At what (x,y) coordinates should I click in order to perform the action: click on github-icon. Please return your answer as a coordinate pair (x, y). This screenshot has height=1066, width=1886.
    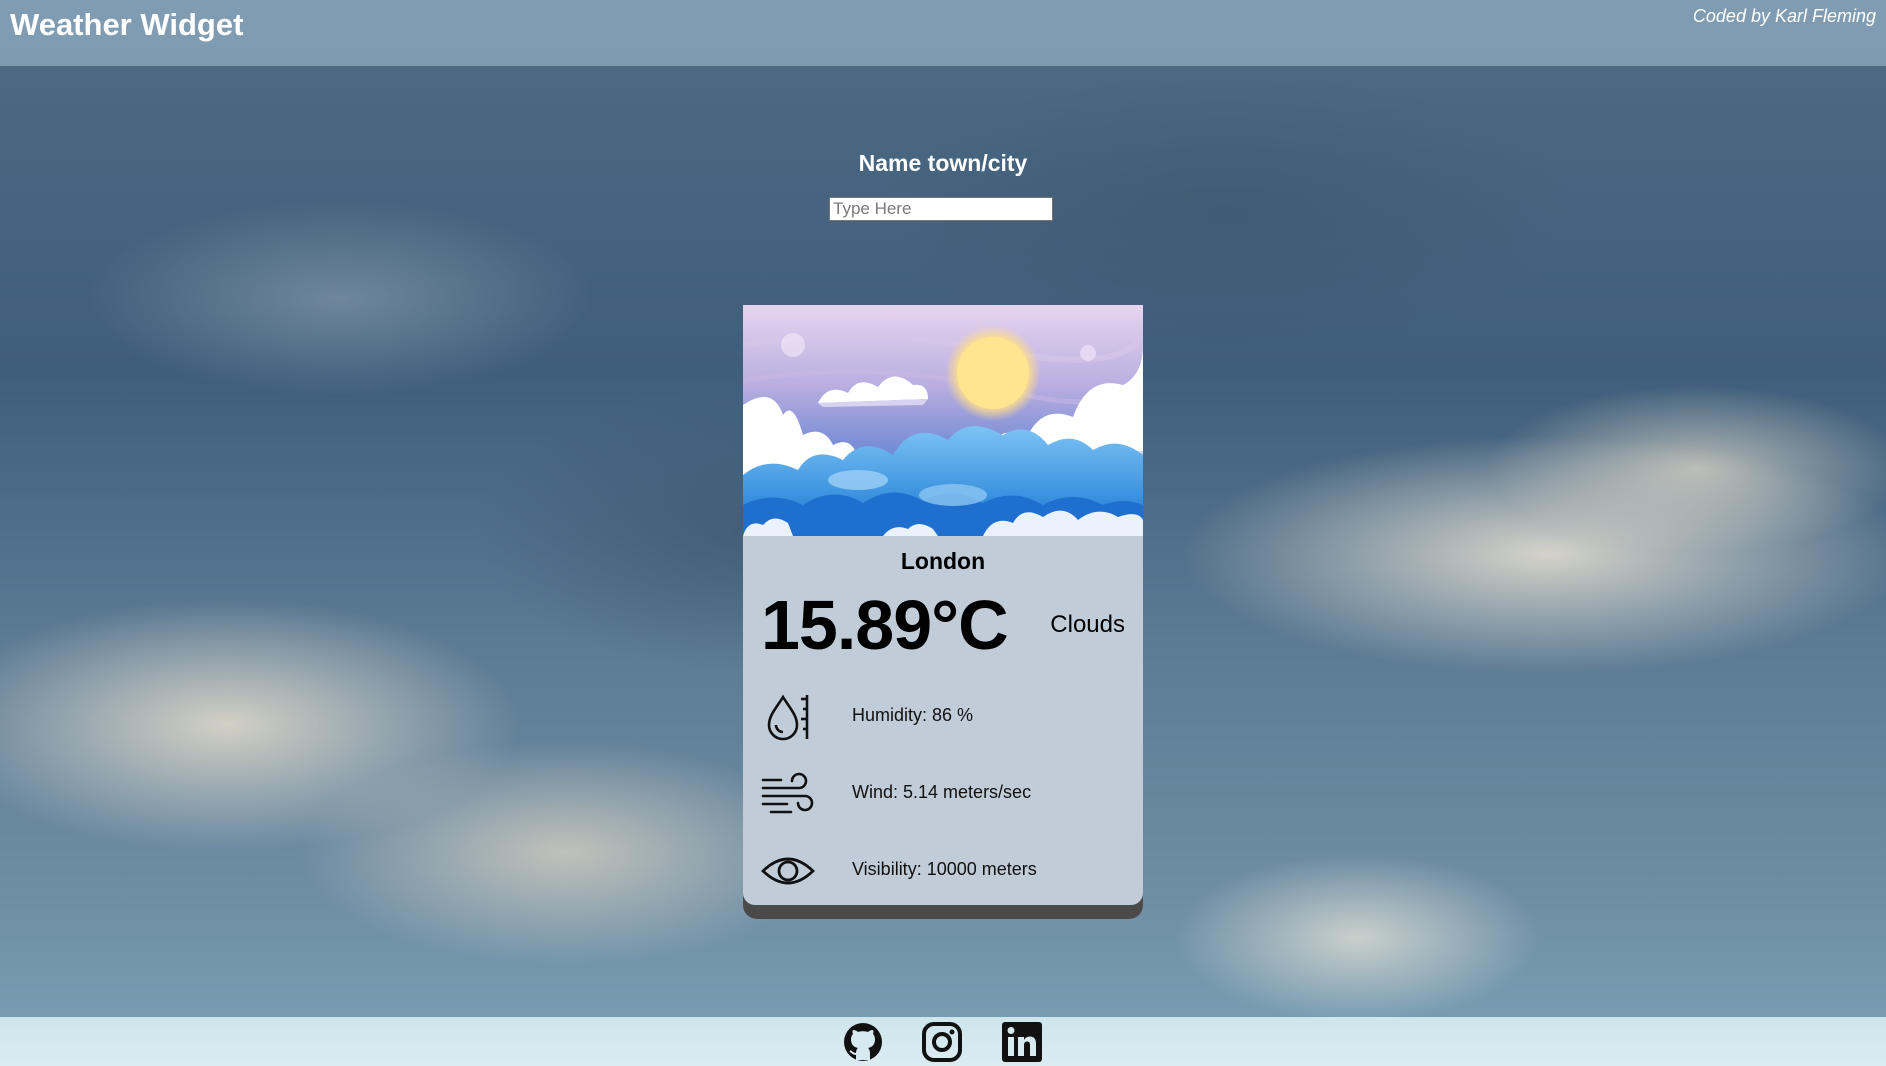
    Looking at the image, I should click on (863, 1042).